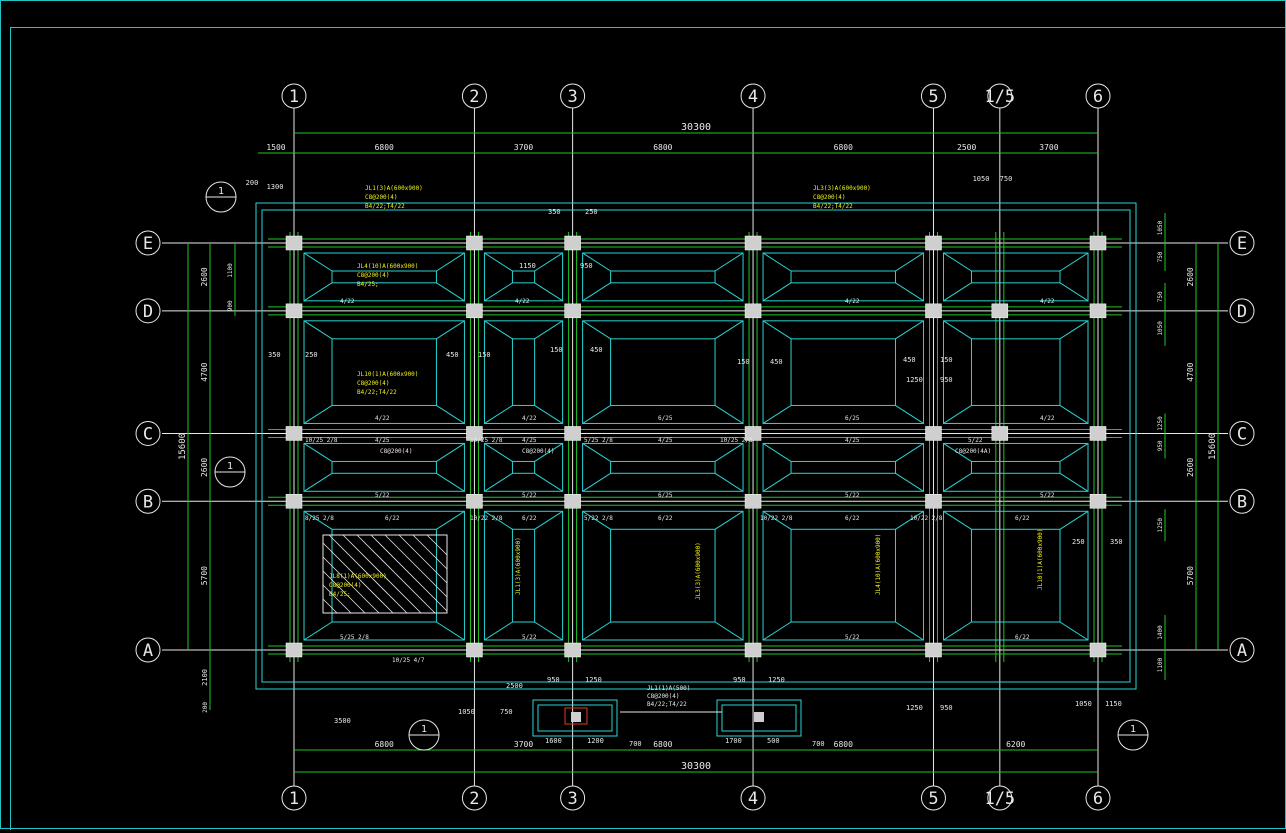 The width and height of the screenshot is (1286, 833). What do you see at coordinates (663, 696) in the screenshot?
I see `detail-label: C8@200(4)` at bounding box center [663, 696].